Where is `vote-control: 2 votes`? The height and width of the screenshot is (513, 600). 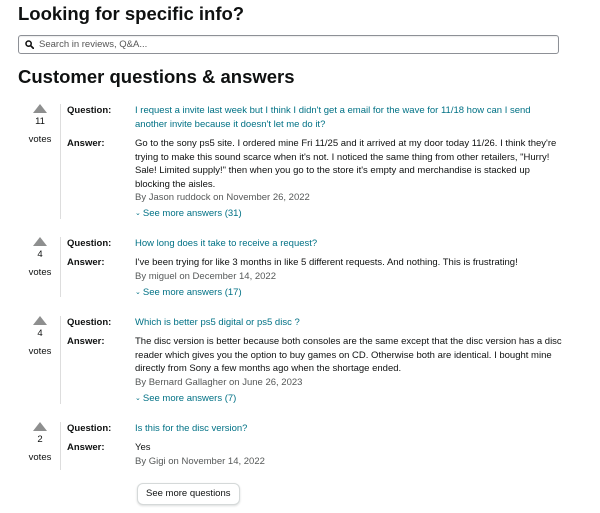 vote-control: 2 votes is located at coordinates (40, 443).